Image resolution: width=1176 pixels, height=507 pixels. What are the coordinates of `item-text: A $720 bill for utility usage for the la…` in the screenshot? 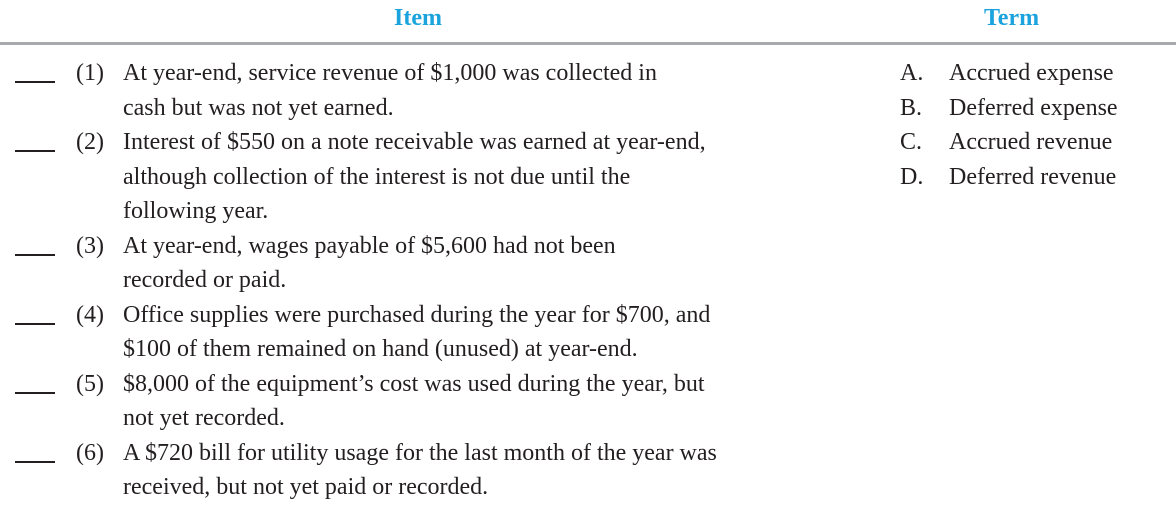 It's located at (473, 470).